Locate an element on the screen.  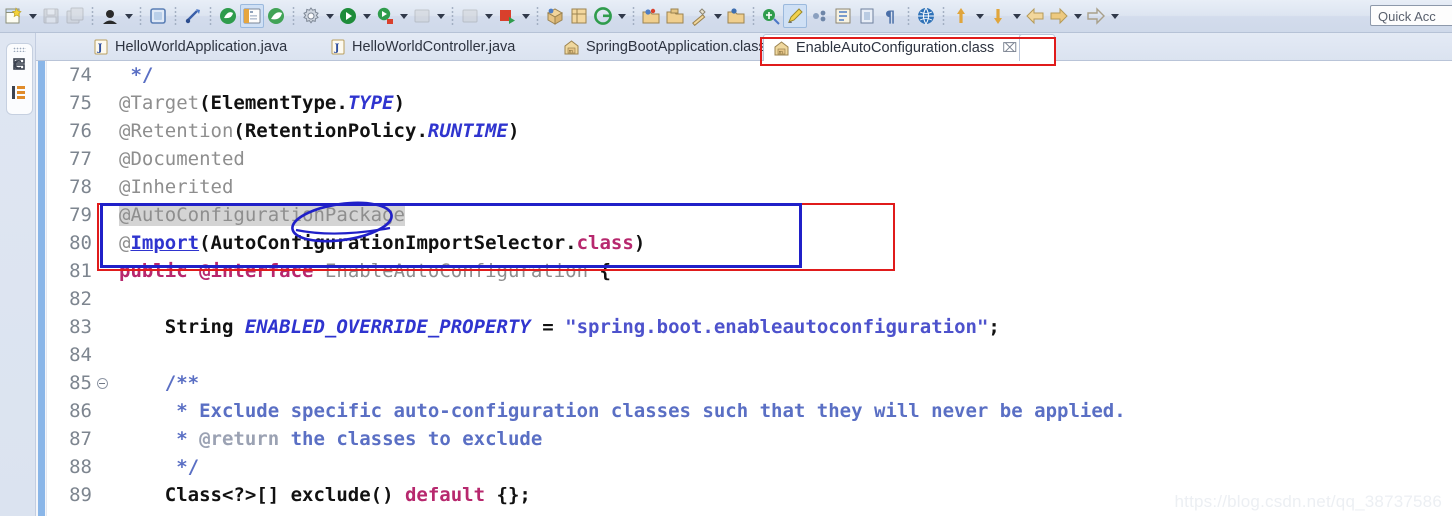
previous-annotation-icon is located at coordinates (961, 16).